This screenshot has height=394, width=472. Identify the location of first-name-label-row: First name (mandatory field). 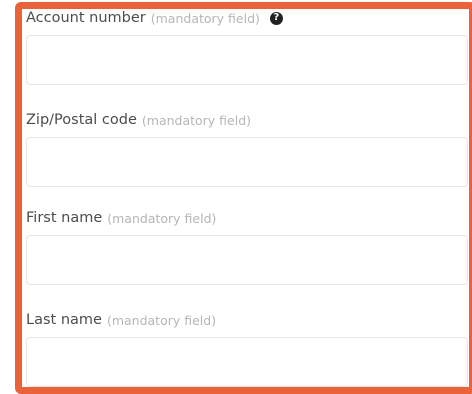
(247, 218).